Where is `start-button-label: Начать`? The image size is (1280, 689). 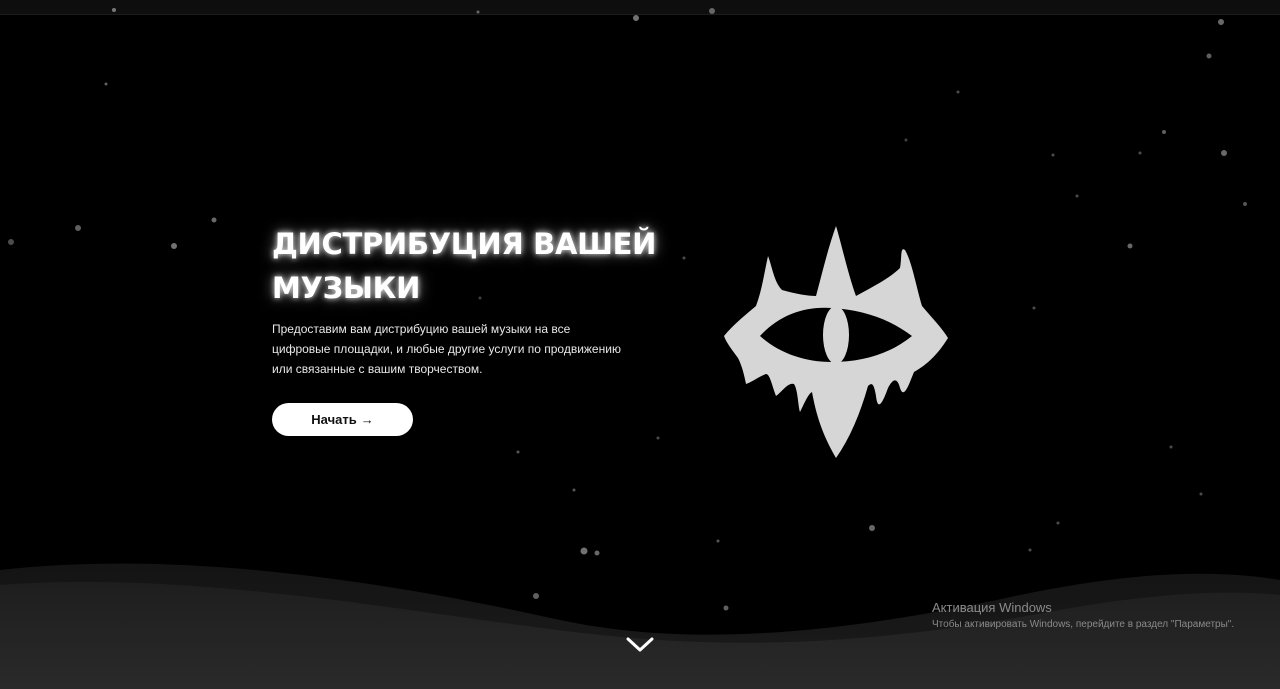
start-button-label: Начать is located at coordinates (334, 419).